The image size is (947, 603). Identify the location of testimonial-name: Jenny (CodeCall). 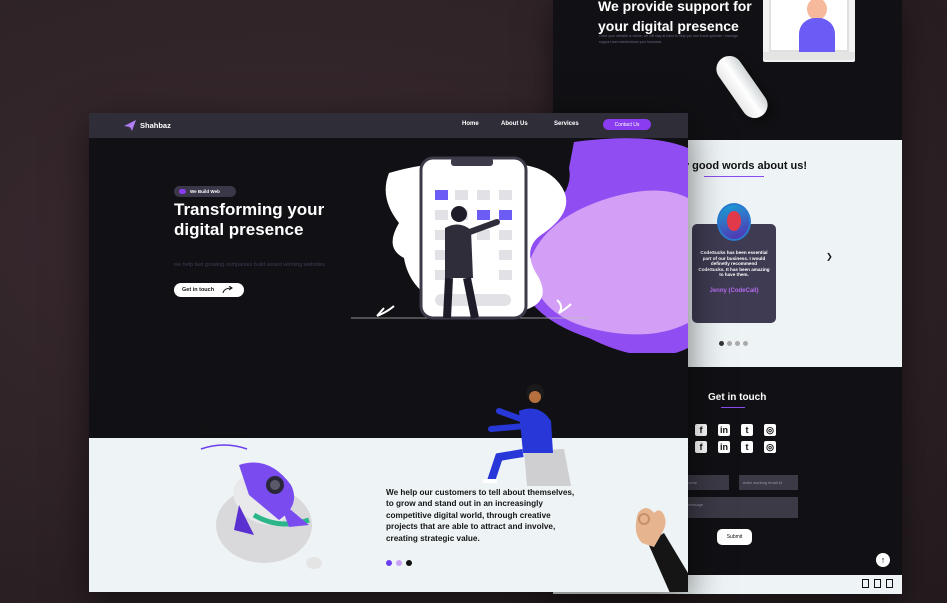
(734, 291).